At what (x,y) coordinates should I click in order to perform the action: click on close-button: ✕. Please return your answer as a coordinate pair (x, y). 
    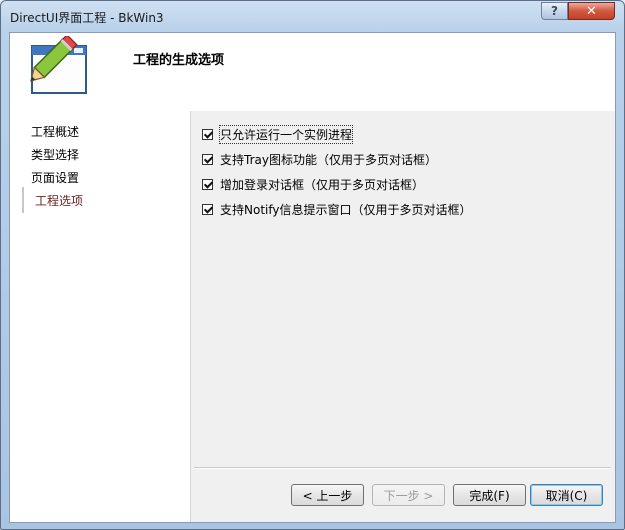
    Looking at the image, I should click on (591, 11).